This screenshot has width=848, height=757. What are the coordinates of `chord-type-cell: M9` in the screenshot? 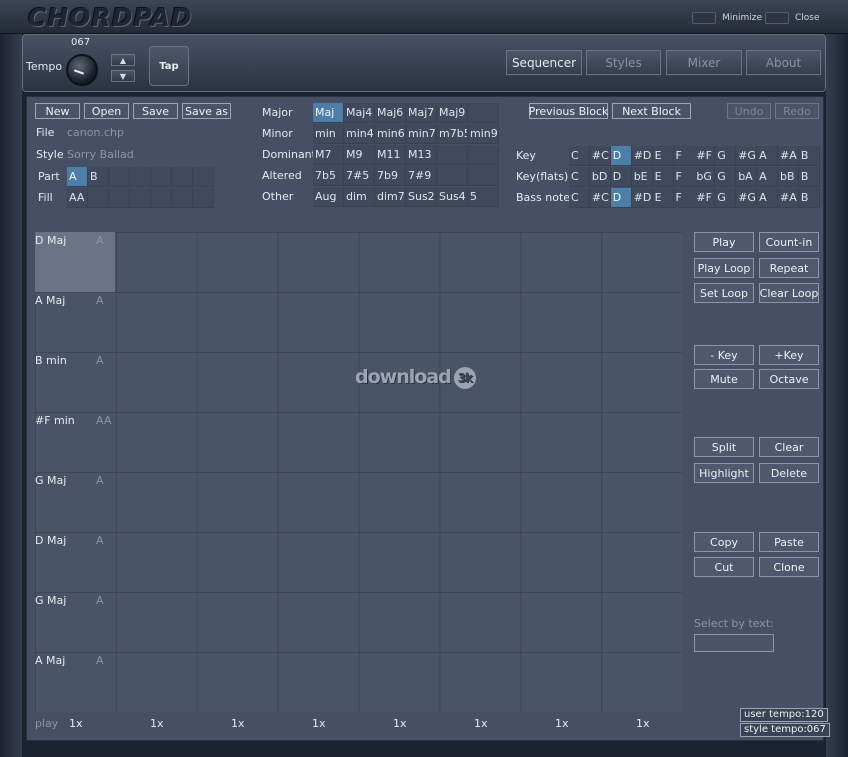 It's located at (359, 155).